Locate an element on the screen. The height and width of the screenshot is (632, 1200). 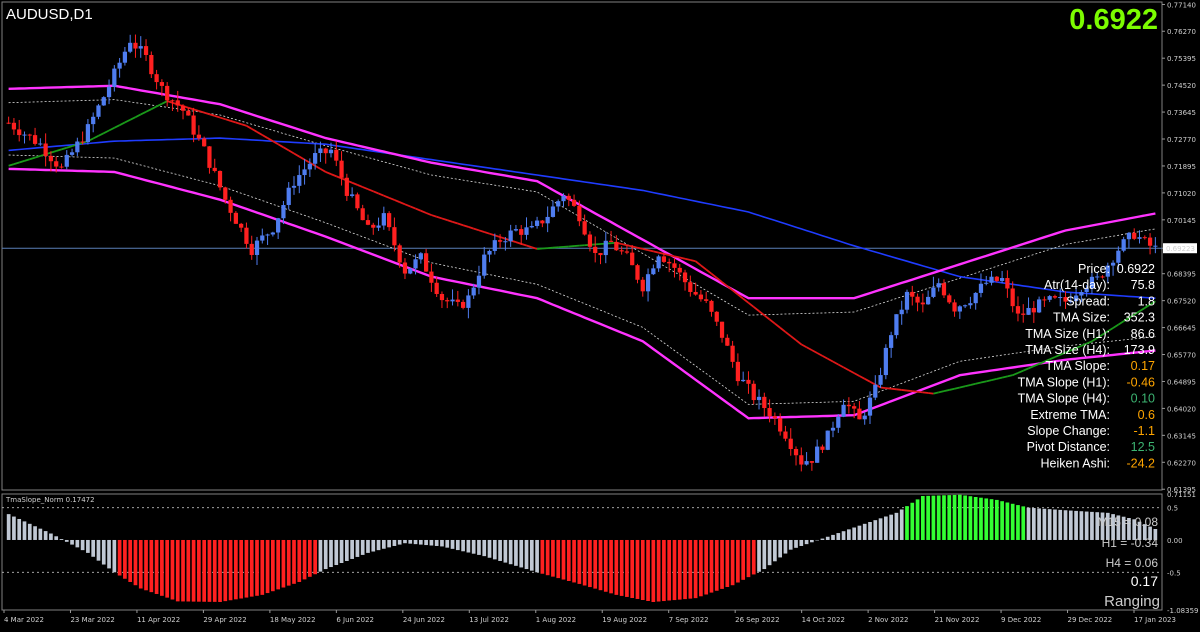
sub-title: TmaSlope_Norm 0.17472 is located at coordinates (50, 500).